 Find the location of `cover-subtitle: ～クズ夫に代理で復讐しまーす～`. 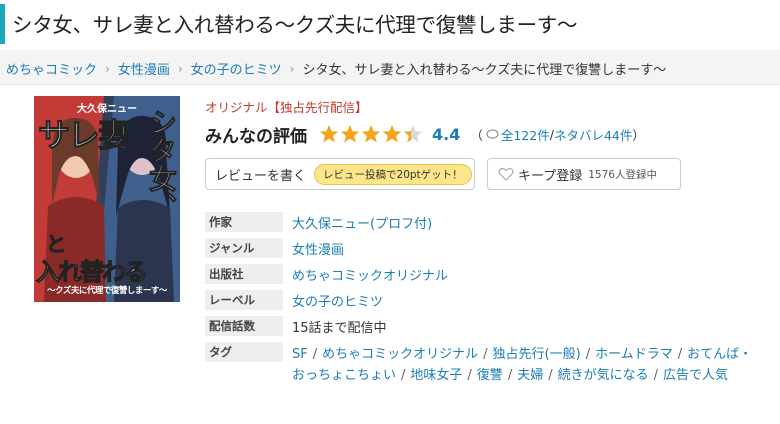

cover-subtitle: ～クズ夫に代理で復讐しまーす～ is located at coordinates (107, 291).